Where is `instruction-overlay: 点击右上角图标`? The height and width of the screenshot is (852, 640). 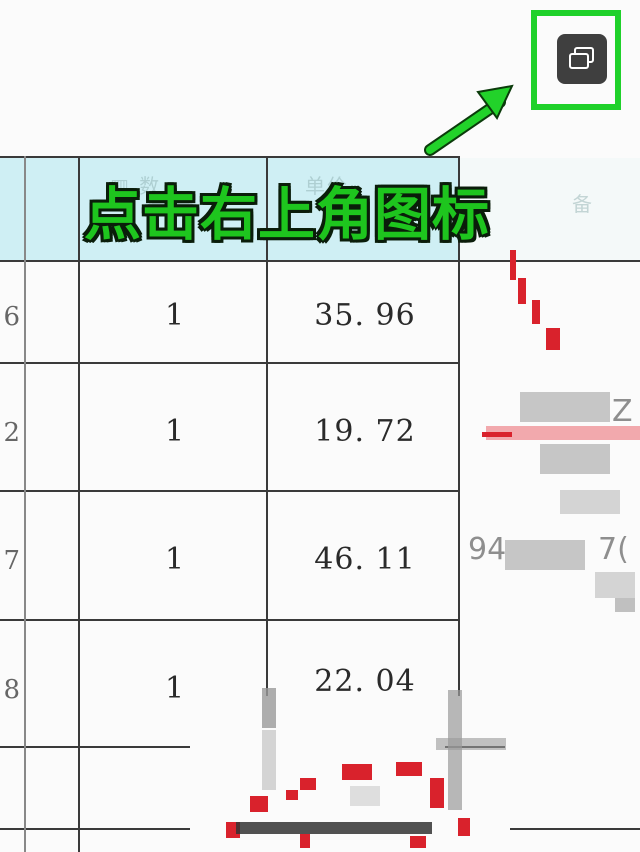 instruction-overlay: 点击右上角图标 is located at coordinates (287, 215).